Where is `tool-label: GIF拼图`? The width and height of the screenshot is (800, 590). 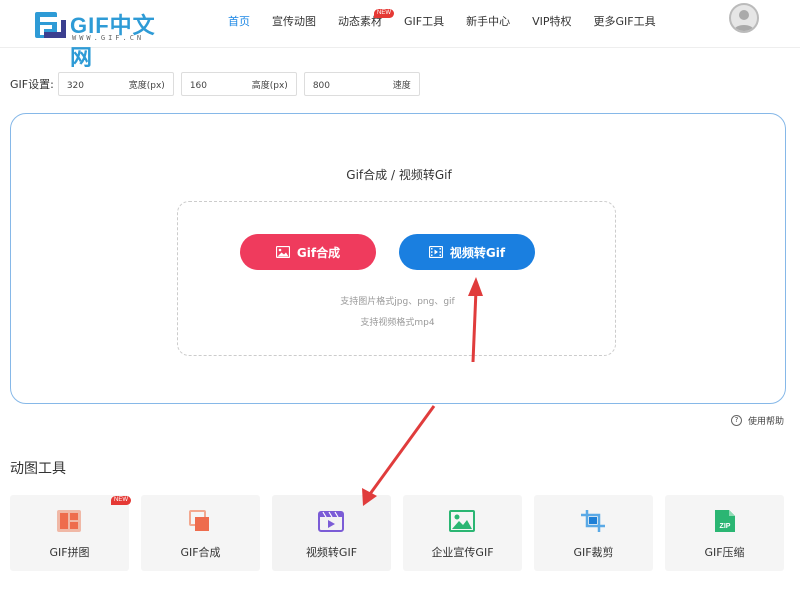 tool-label: GIF拼图 is located at coordinates (69, 552).